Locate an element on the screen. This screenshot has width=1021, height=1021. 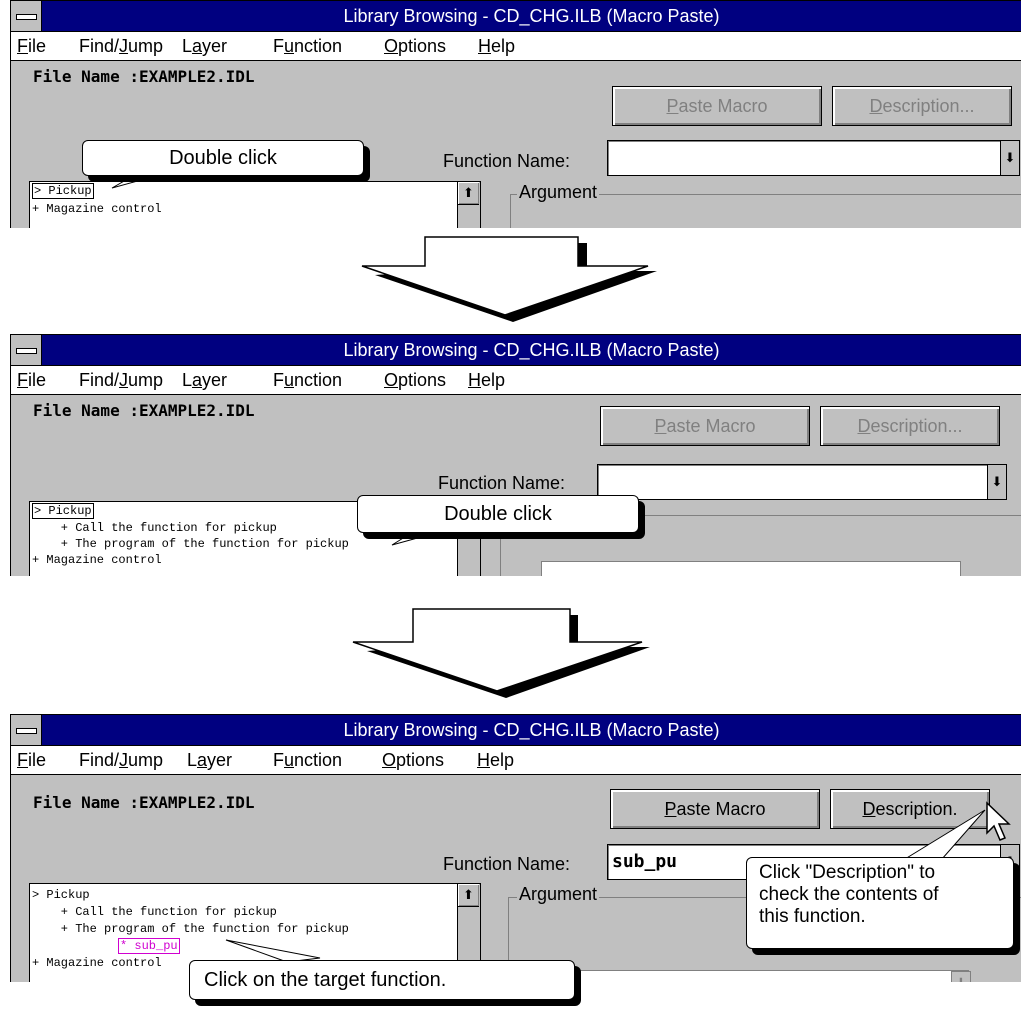
vertical-scrollbar: ⬆ is located at coordinates (468, 205).